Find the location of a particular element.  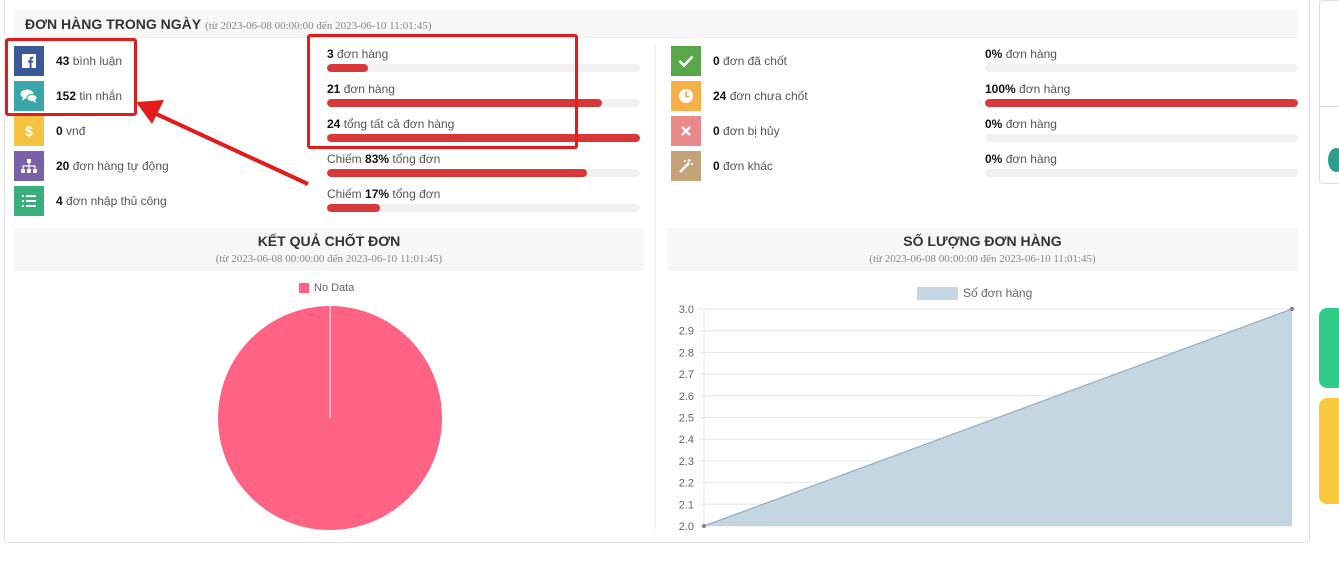

clock-icon is located at coordinates (686, 96).